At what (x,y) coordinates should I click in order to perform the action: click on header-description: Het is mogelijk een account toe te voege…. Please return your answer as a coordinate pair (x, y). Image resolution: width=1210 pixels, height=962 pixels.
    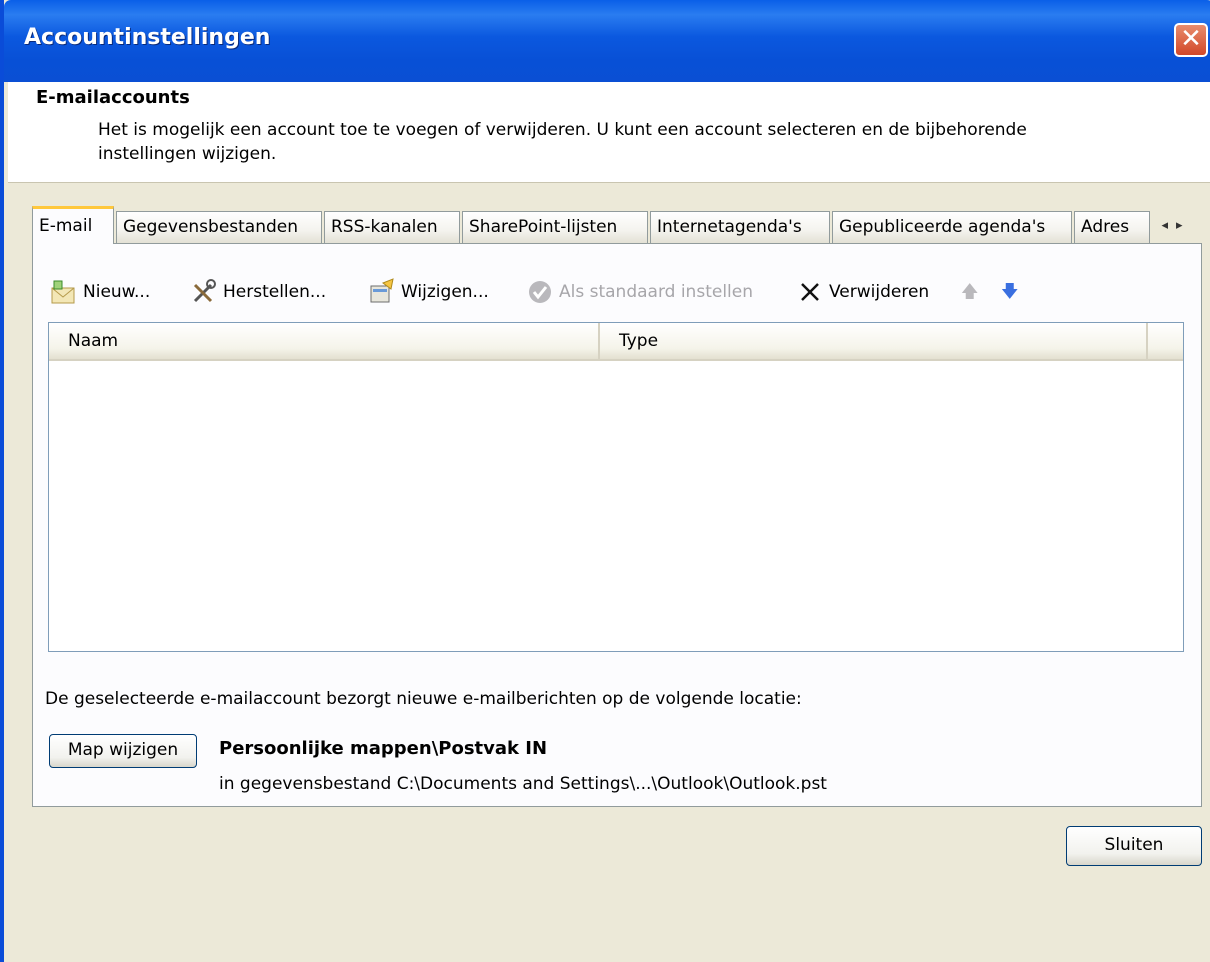
    Looking at the image, I should click on (562, 142).